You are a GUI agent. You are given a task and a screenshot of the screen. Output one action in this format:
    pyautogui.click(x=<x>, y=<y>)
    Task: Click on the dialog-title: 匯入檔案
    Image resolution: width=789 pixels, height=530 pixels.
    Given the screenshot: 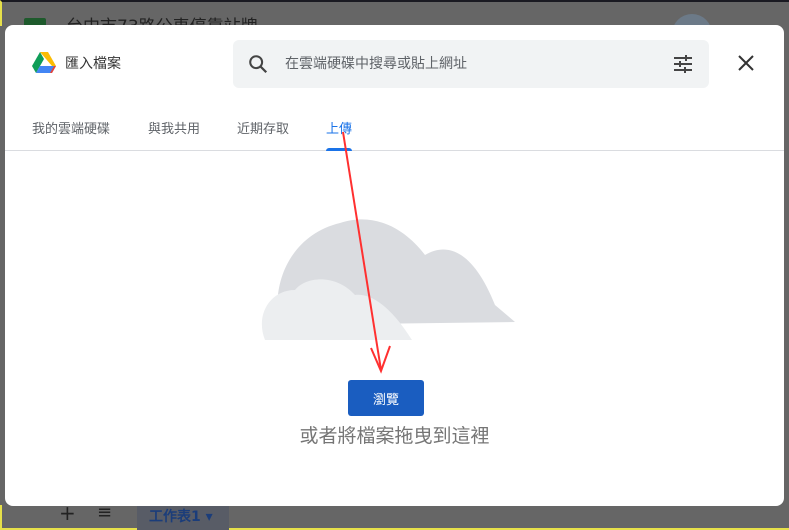 What is the action you would take?
    pyautogui.click(x=93, y=64)
    